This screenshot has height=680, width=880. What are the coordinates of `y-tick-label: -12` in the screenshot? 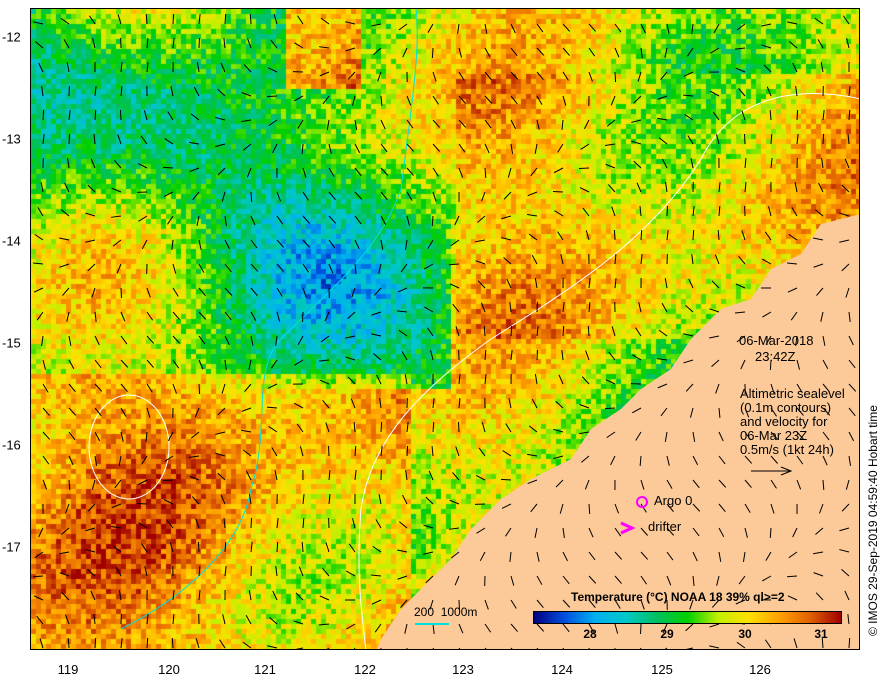 It's located at (11, 37).